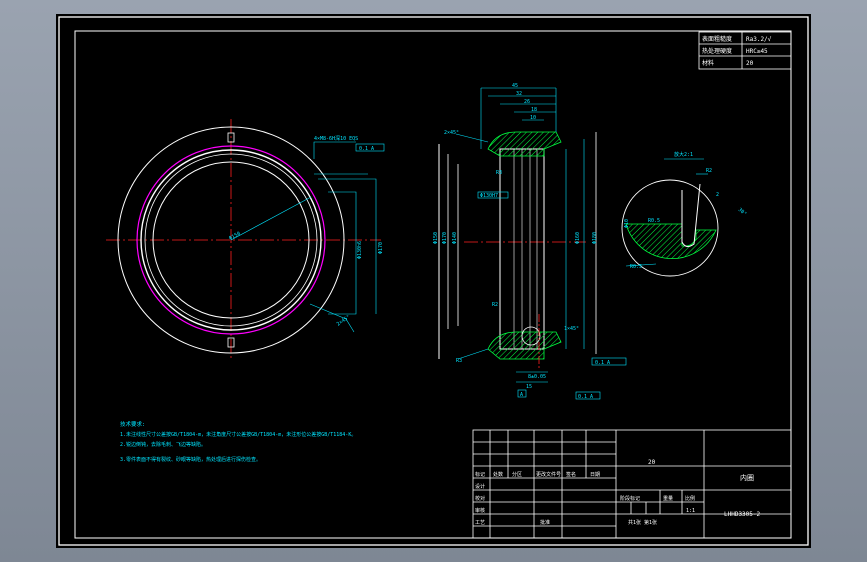 Image resolution: width=867 pixels, height=562 pixels. I want to click on bottom-label-6: A, so click(521, 395).